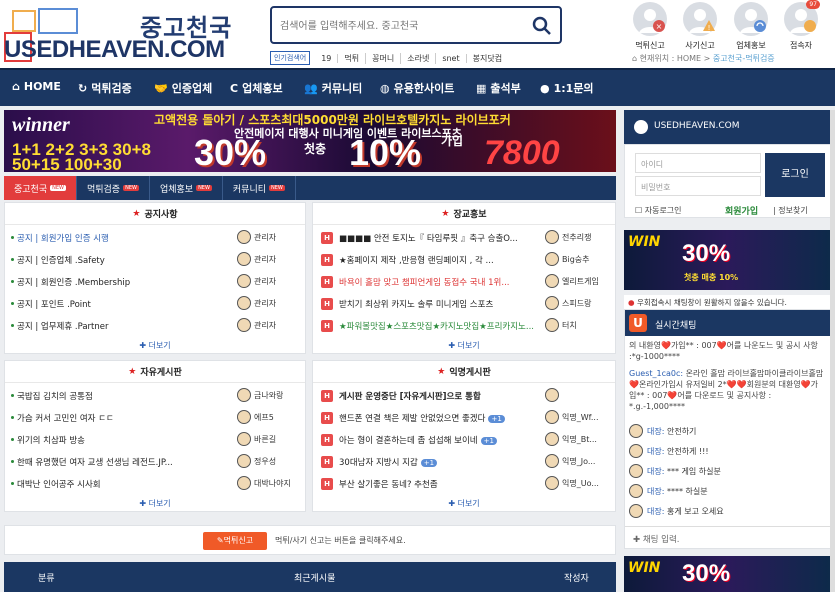 Image resolution: width=835 pixels, height=592 pixels. What do you see at coordinates (677, 491) in the screenshot?
I see `chat-message: 대장: **** 하실분` at bounding box center [677, 491].